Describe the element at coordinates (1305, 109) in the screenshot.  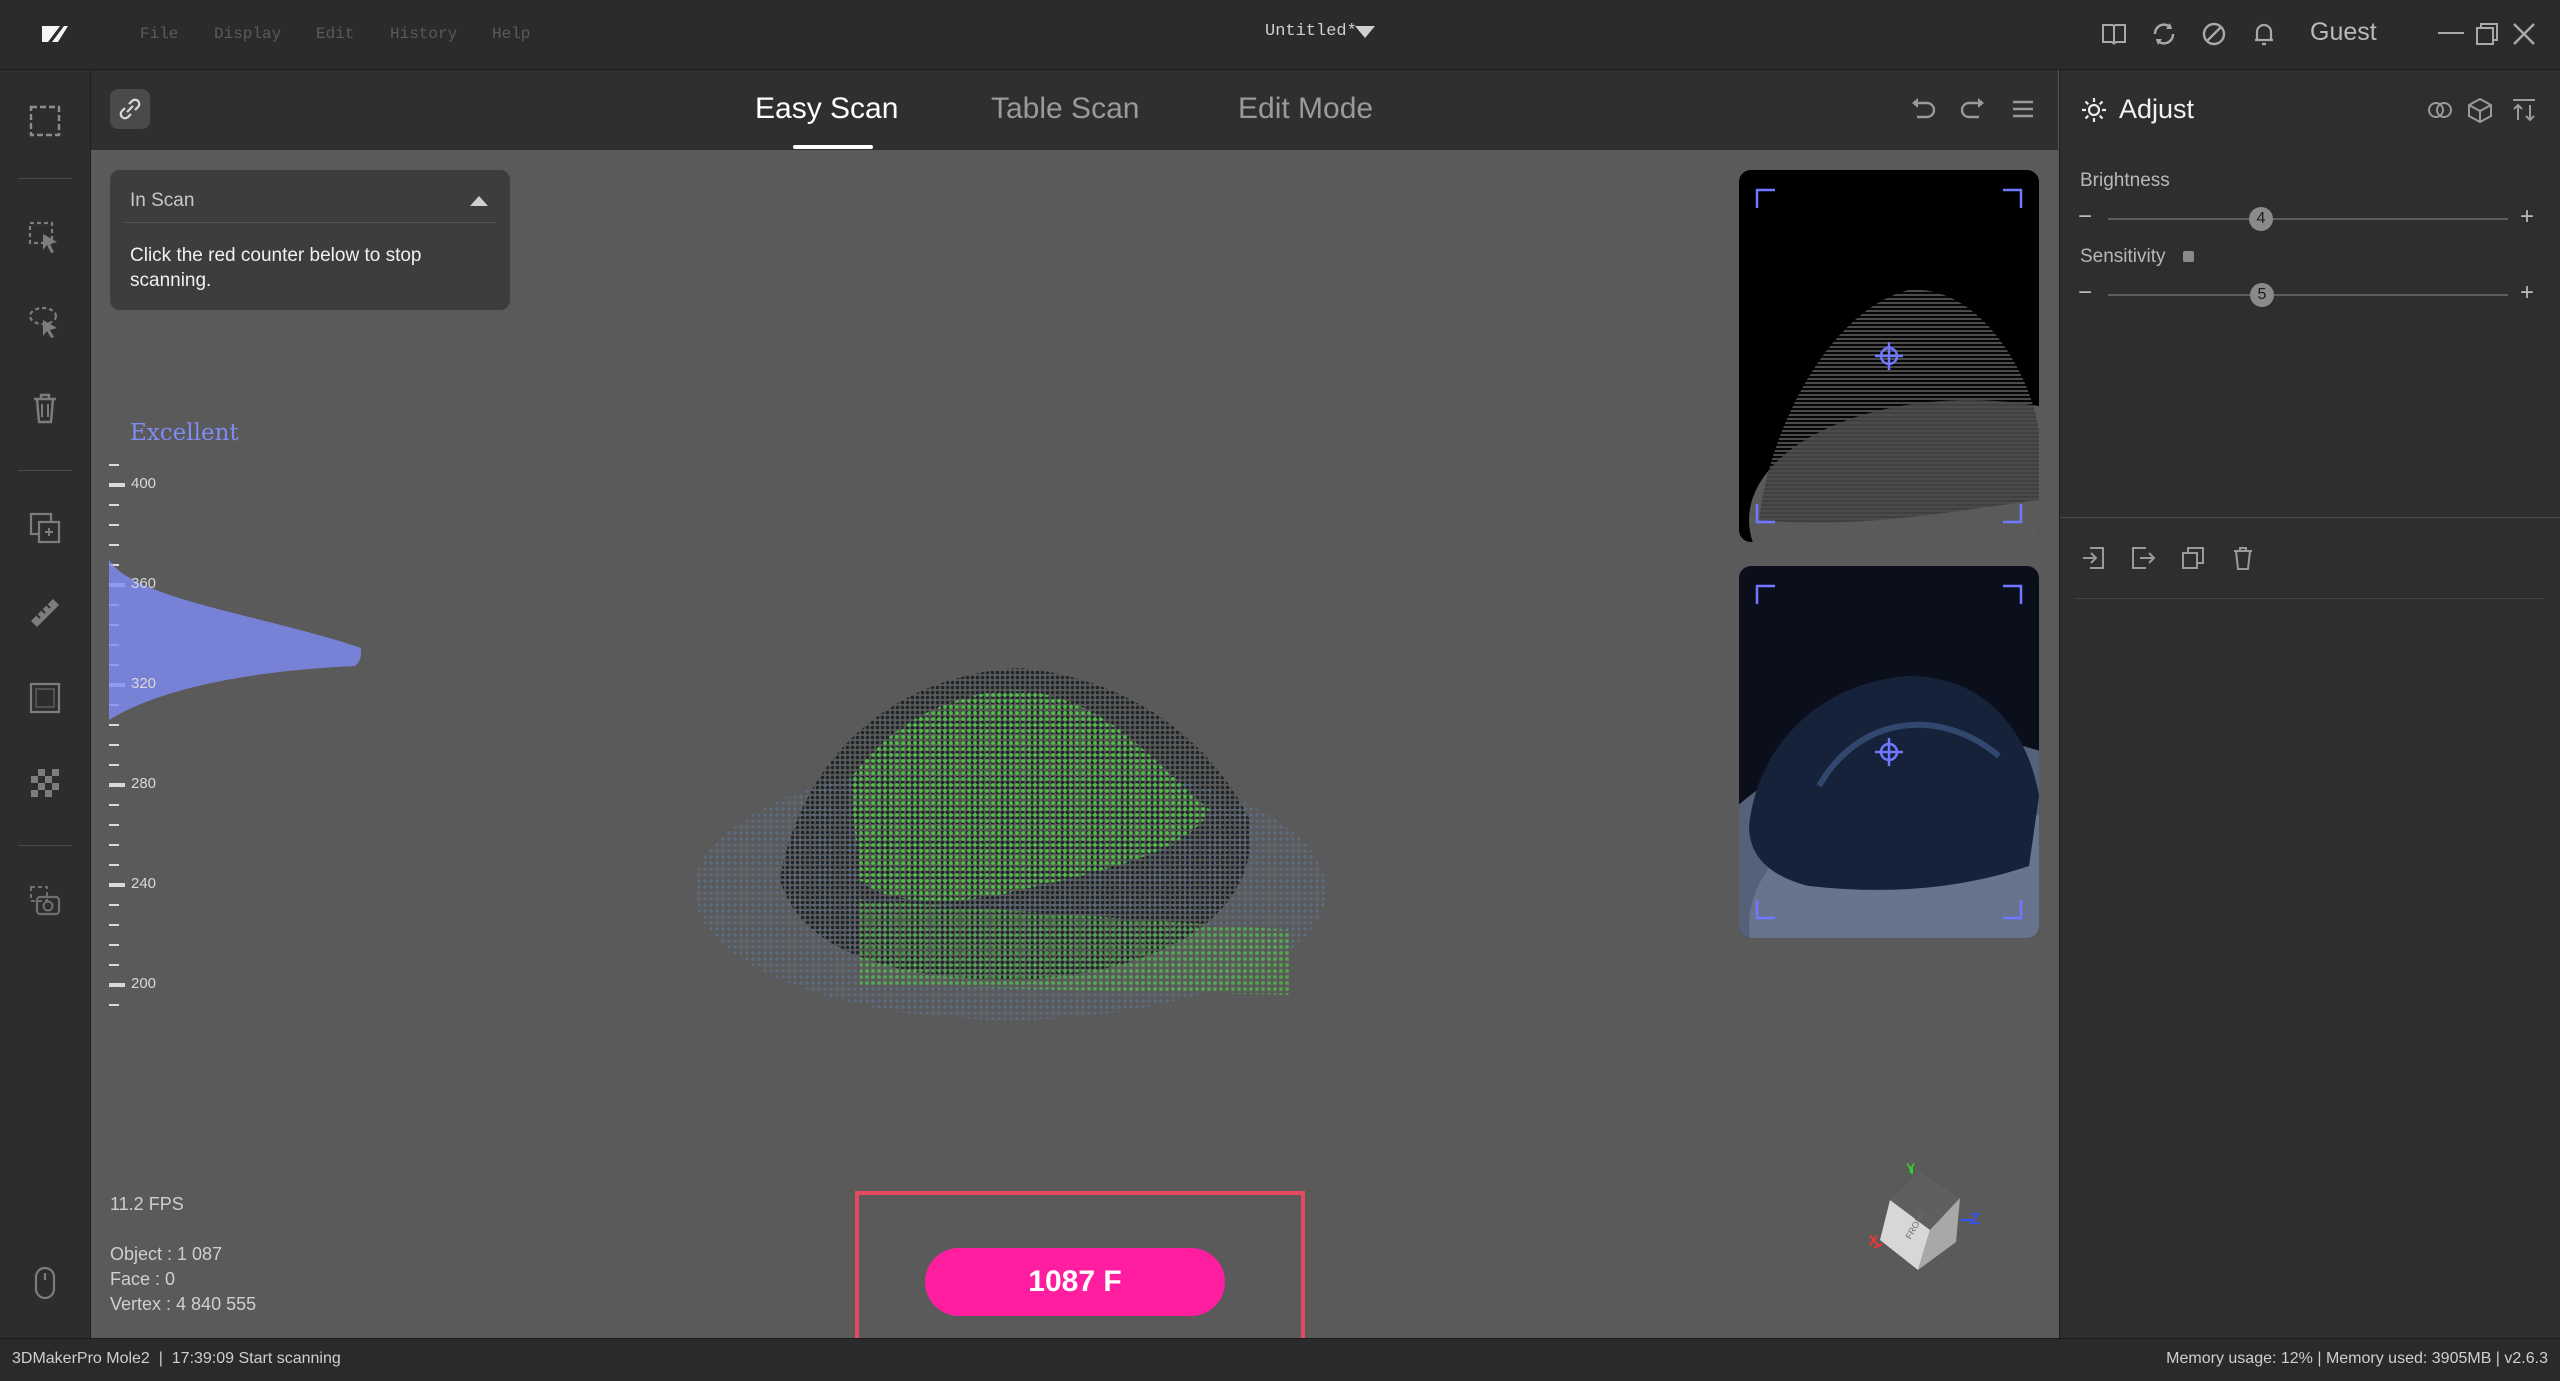
I see `tab-edit-mode: Edit Mode` at that location.